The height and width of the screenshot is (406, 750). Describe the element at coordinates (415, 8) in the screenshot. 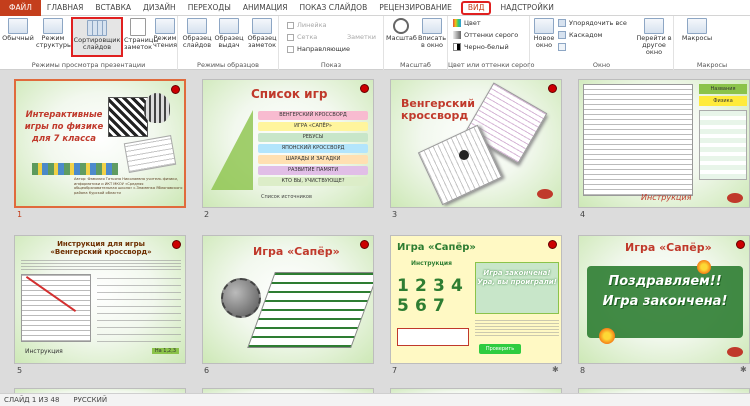

I see `tab-review: РЕЦЕНЗИРОВАНИЕ` at that location.